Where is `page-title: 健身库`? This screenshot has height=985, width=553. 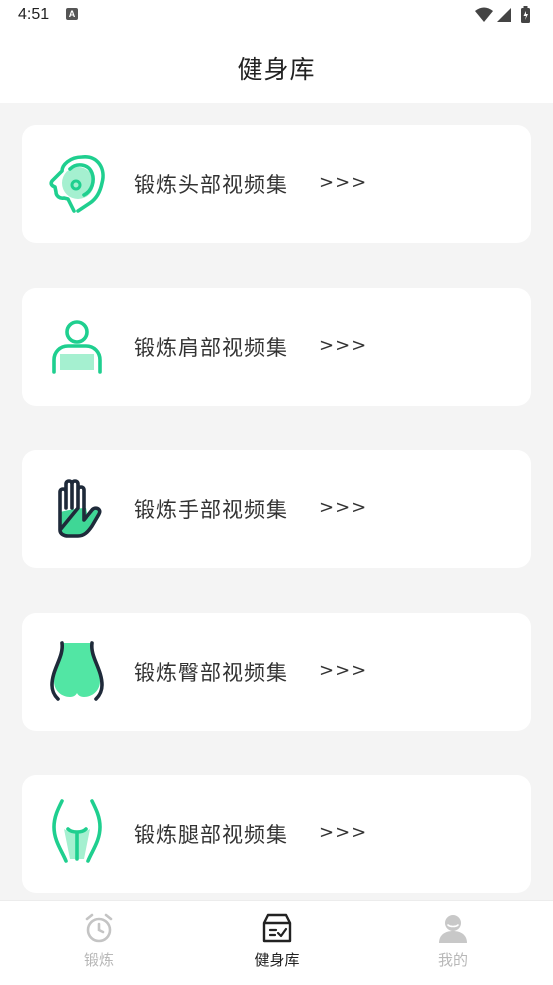 page-title: 健身库 is located at coordinates (276, 69).